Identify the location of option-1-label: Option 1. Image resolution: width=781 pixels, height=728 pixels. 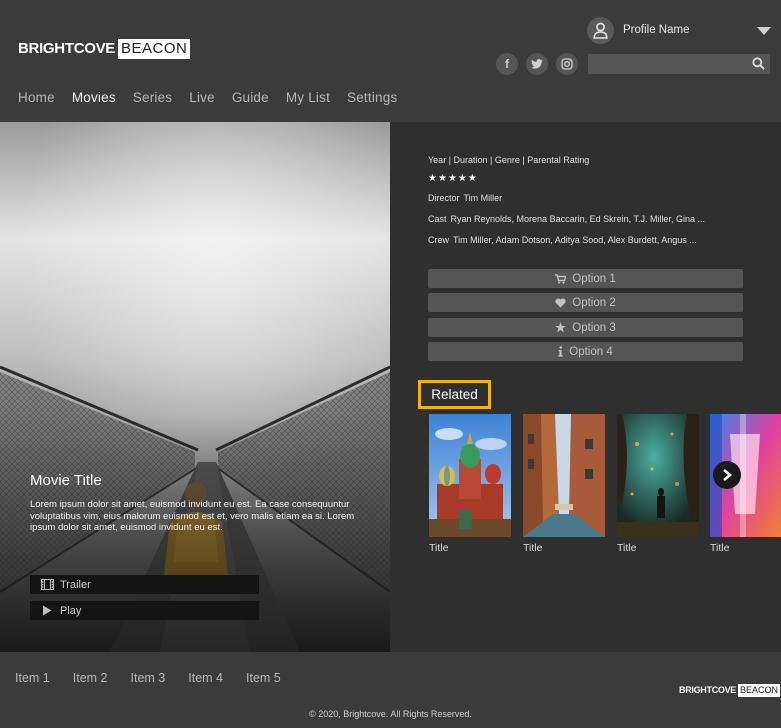
(594, 278).